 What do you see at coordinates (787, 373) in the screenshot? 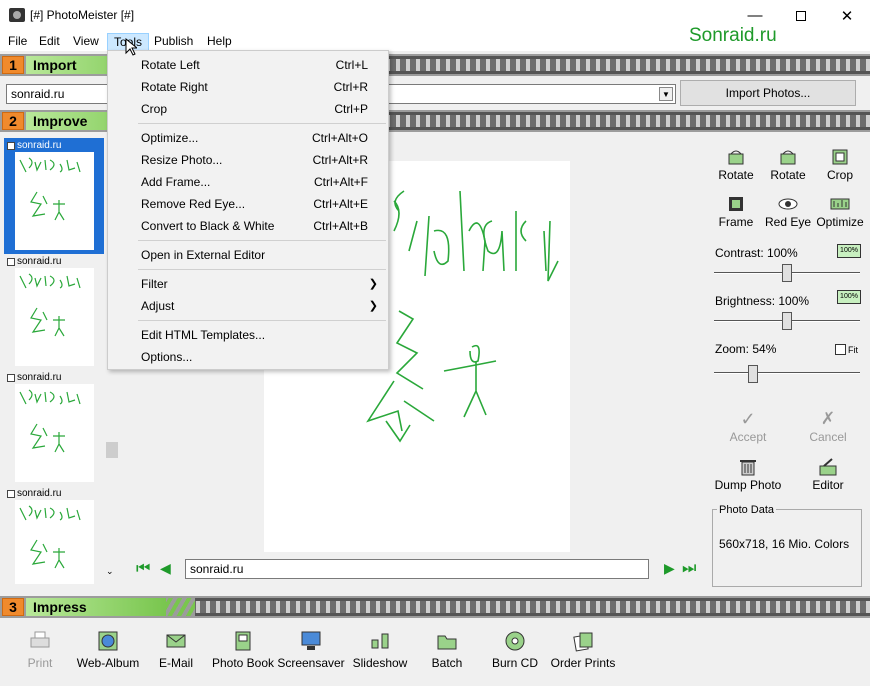
I see `zoom-slider-track` at bounding box center [787, 373].